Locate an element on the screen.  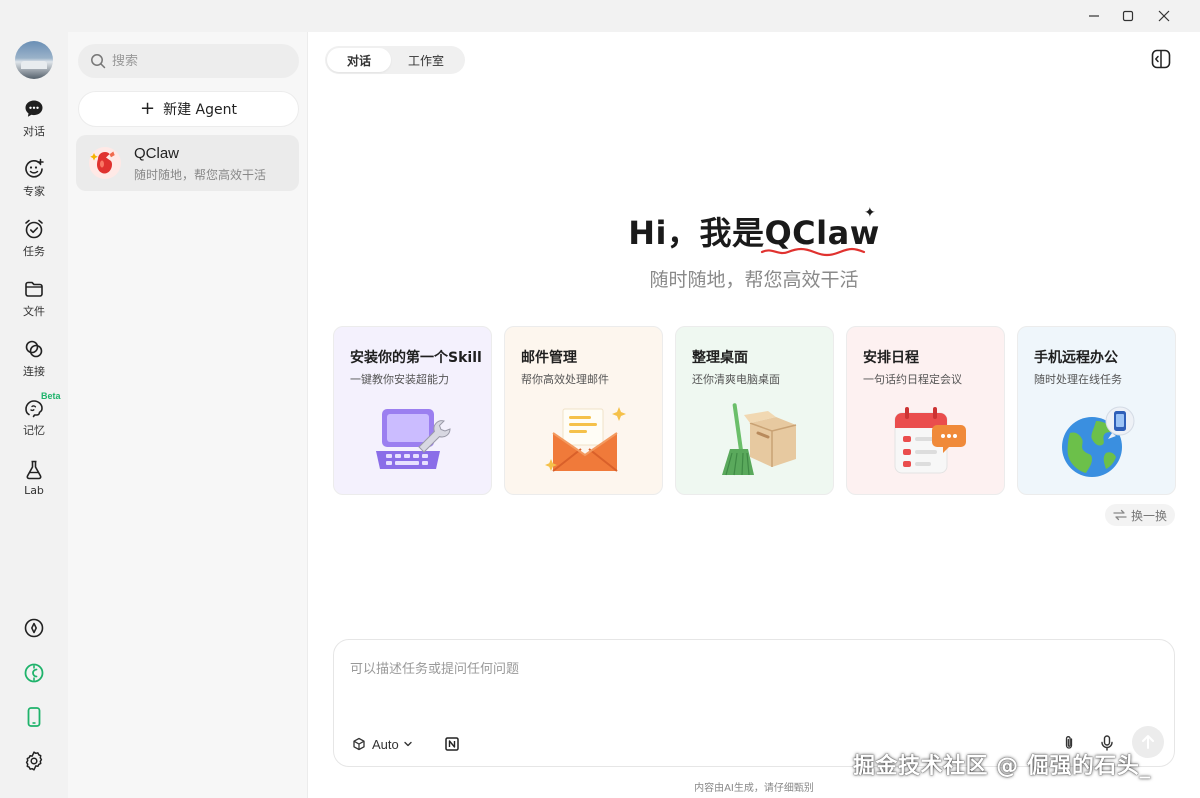
model-selector: Auto is located at coordinates (382, 744).